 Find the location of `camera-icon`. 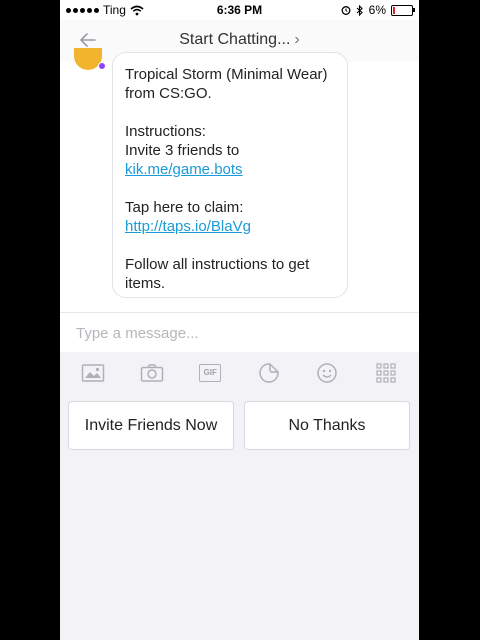

camera-icon is located at coordinates (151, 373).